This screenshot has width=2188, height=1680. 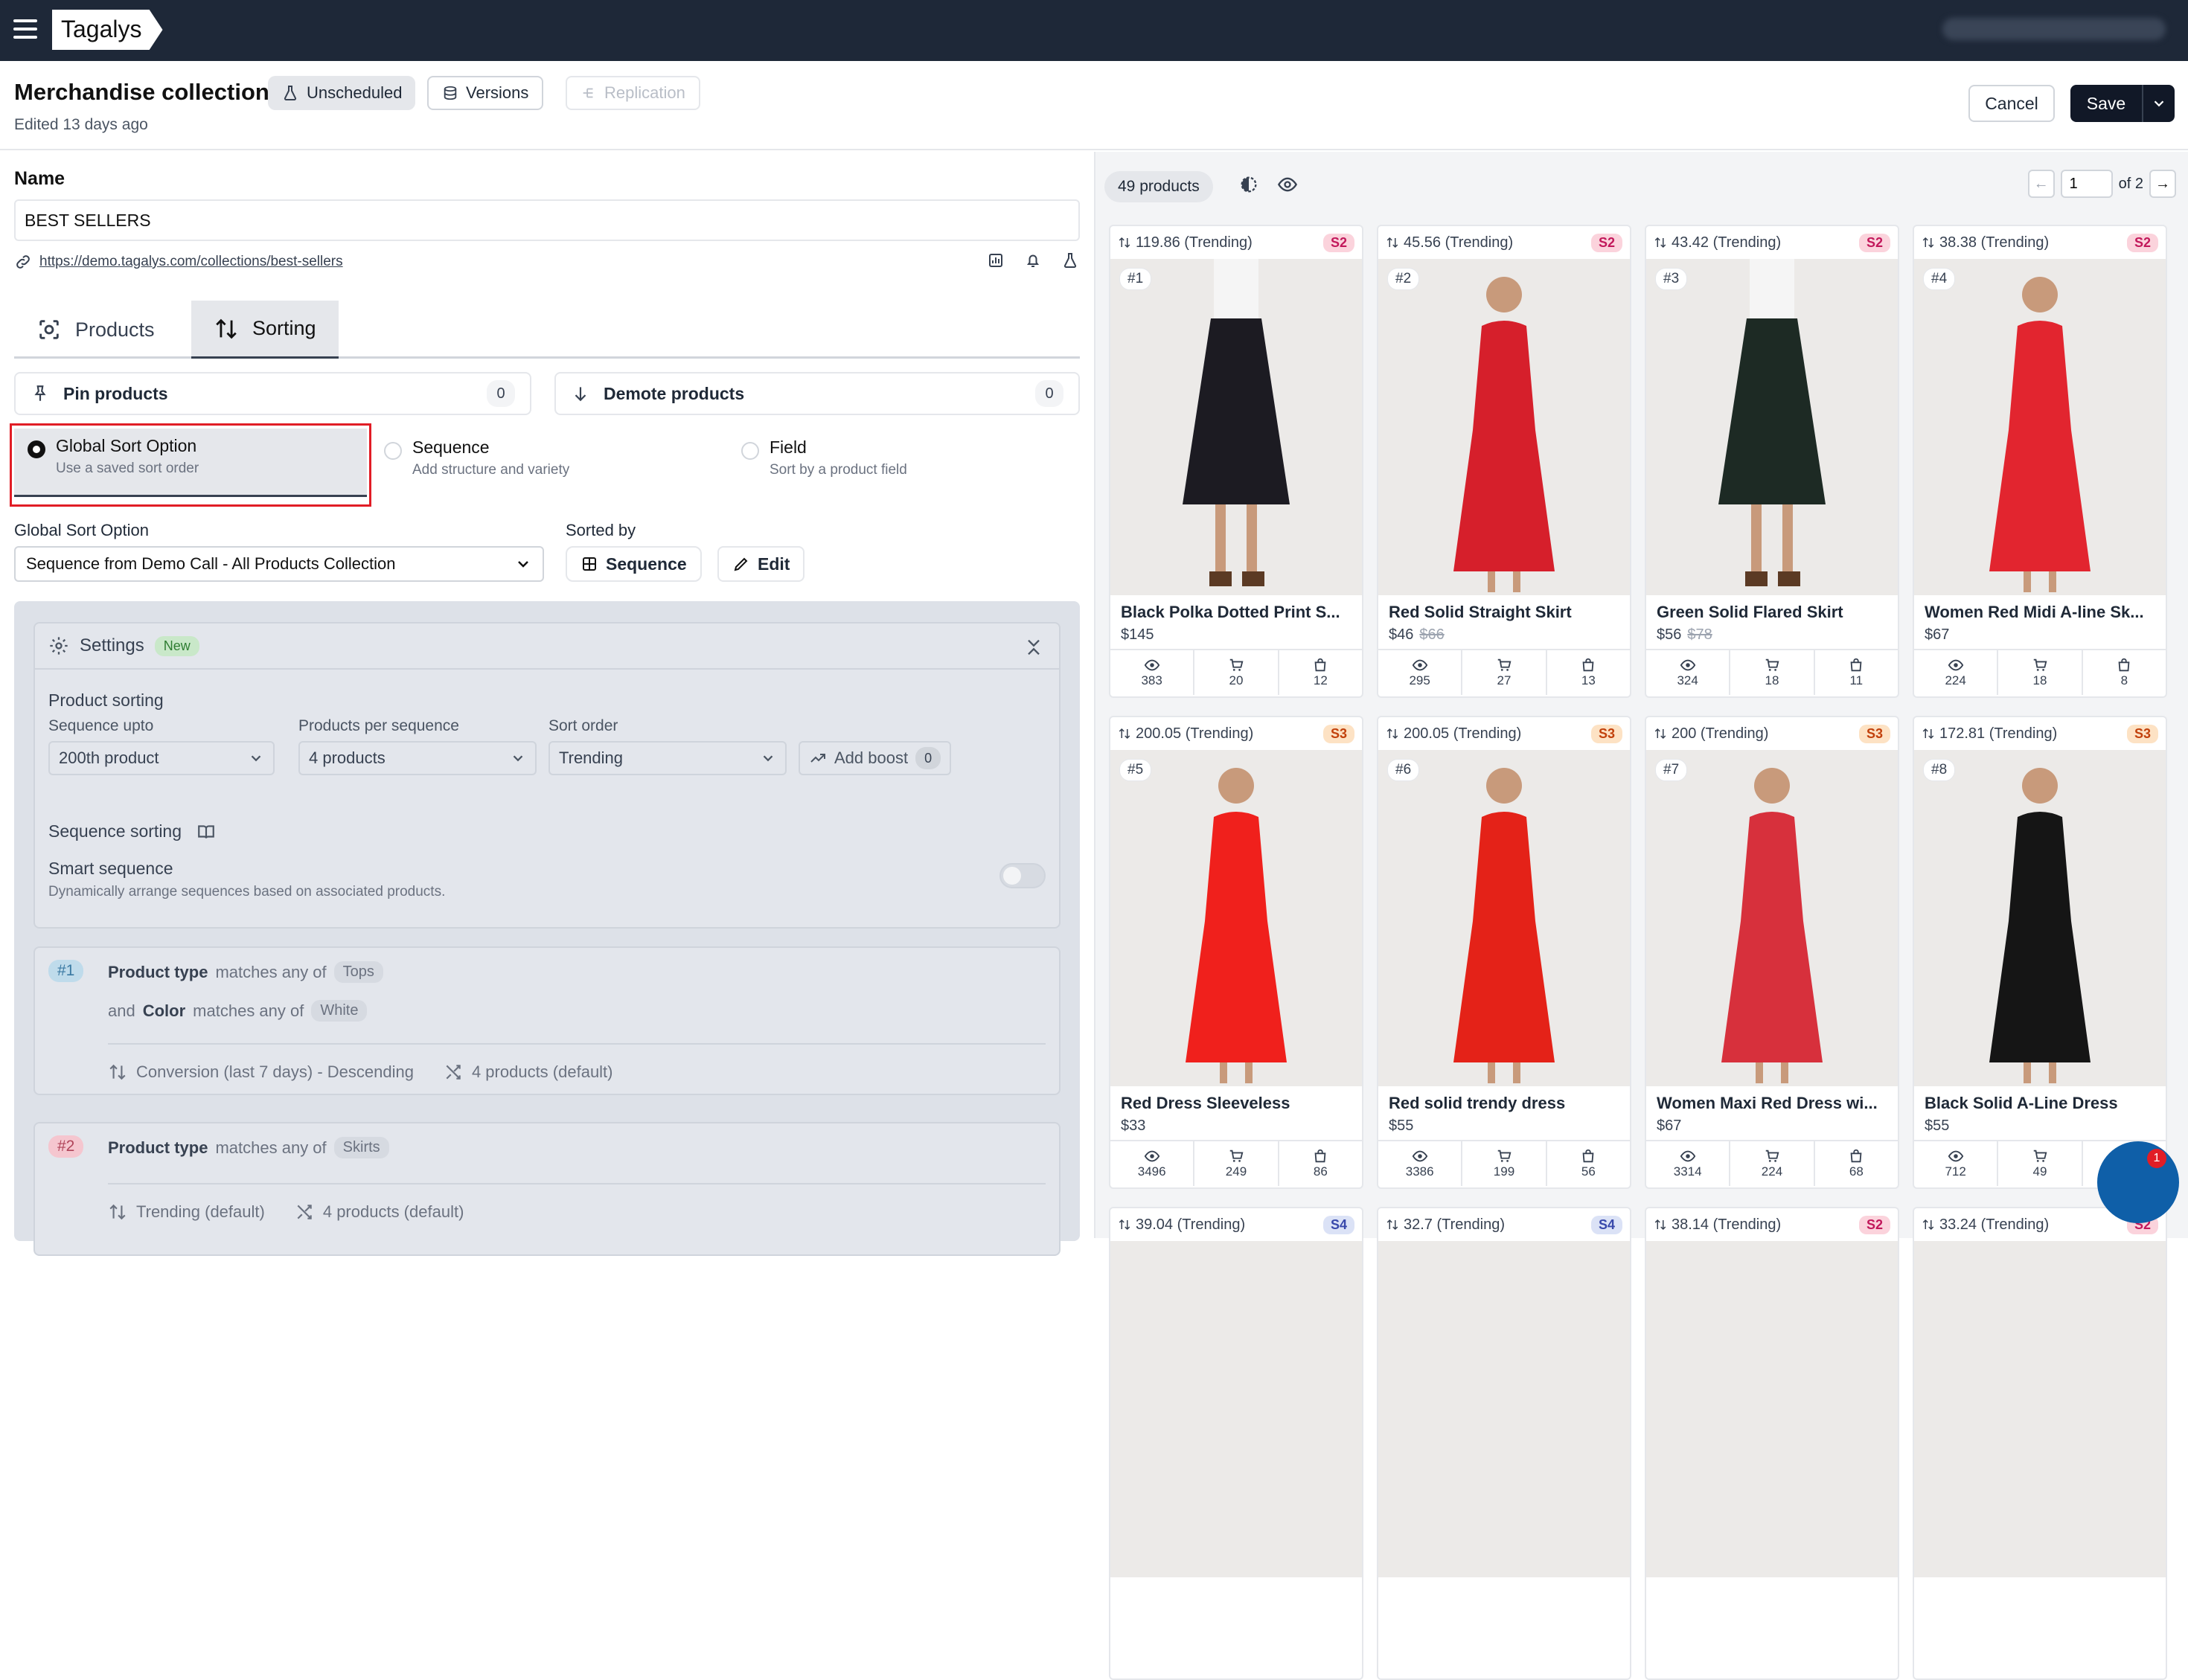 What do you see at coordinates (206, 831) in the screenshot?
I see `book-icon` at bounding box center [206, 831].